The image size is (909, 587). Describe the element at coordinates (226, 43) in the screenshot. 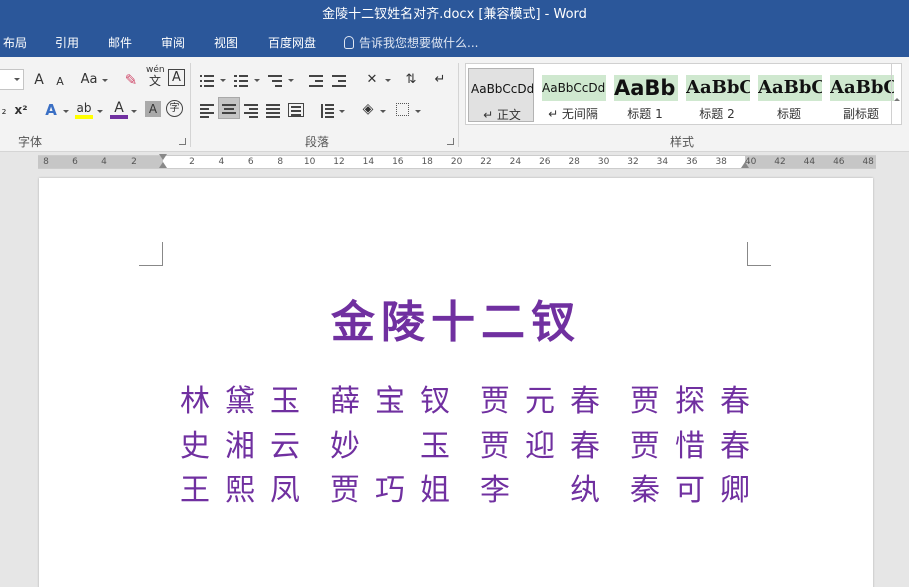

I see `tab-view: 视图` at that location.